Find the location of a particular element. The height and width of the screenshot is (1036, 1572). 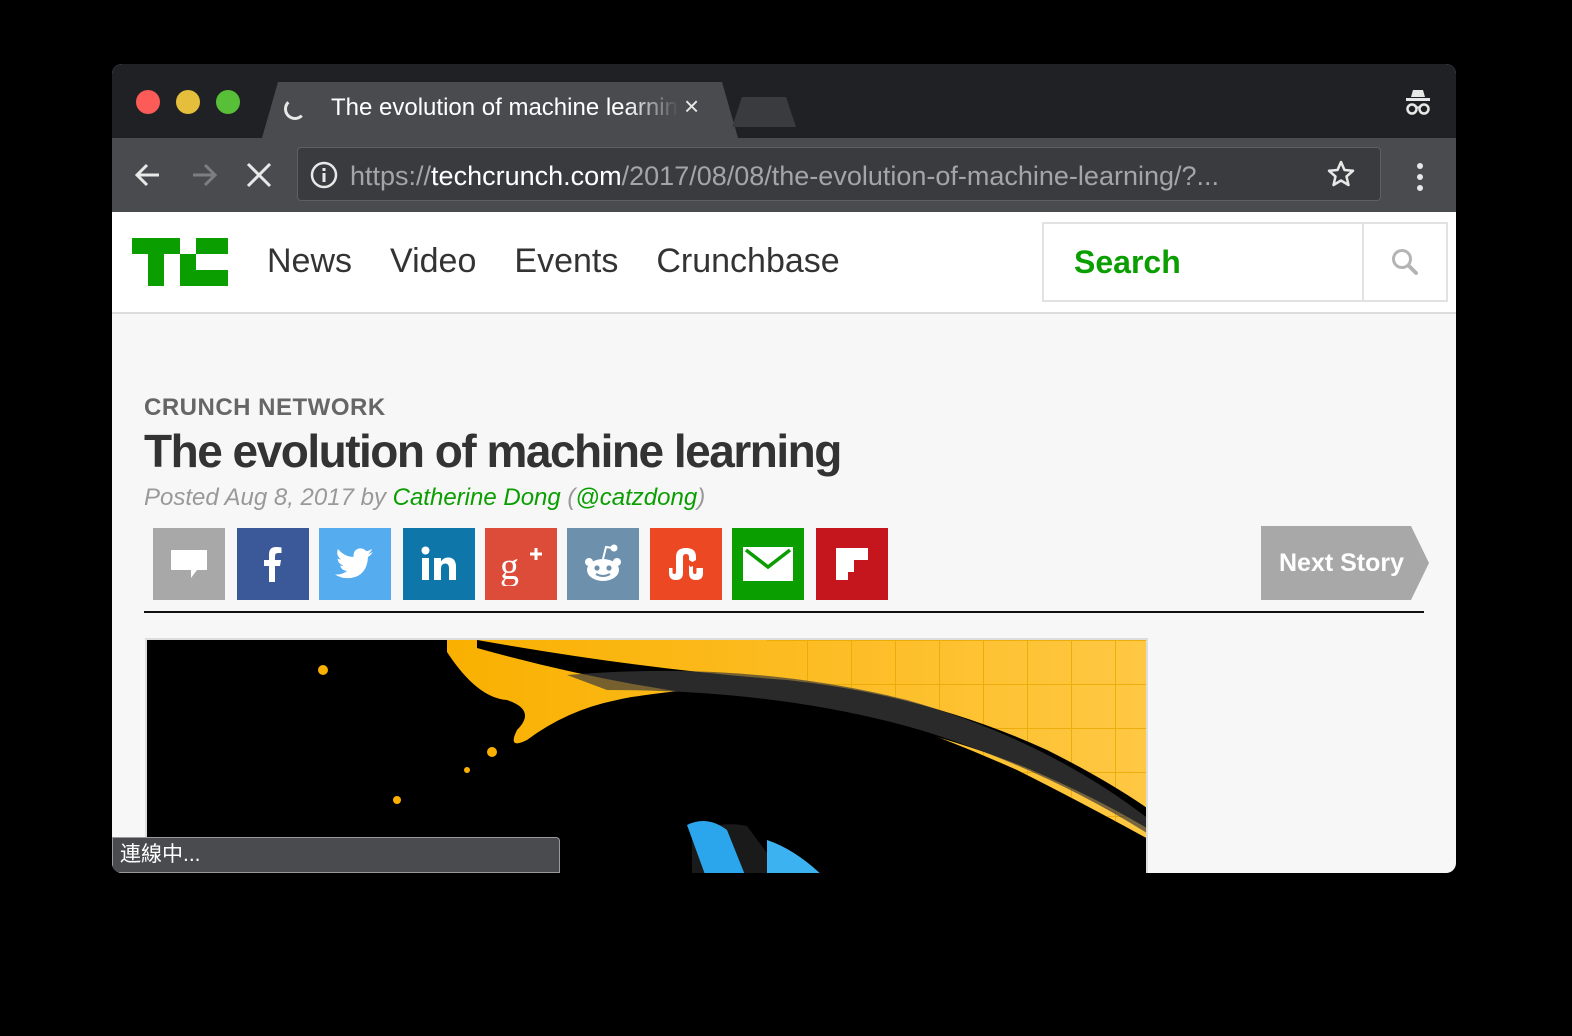

handle-close: ) is located at coordinates (701, 497).